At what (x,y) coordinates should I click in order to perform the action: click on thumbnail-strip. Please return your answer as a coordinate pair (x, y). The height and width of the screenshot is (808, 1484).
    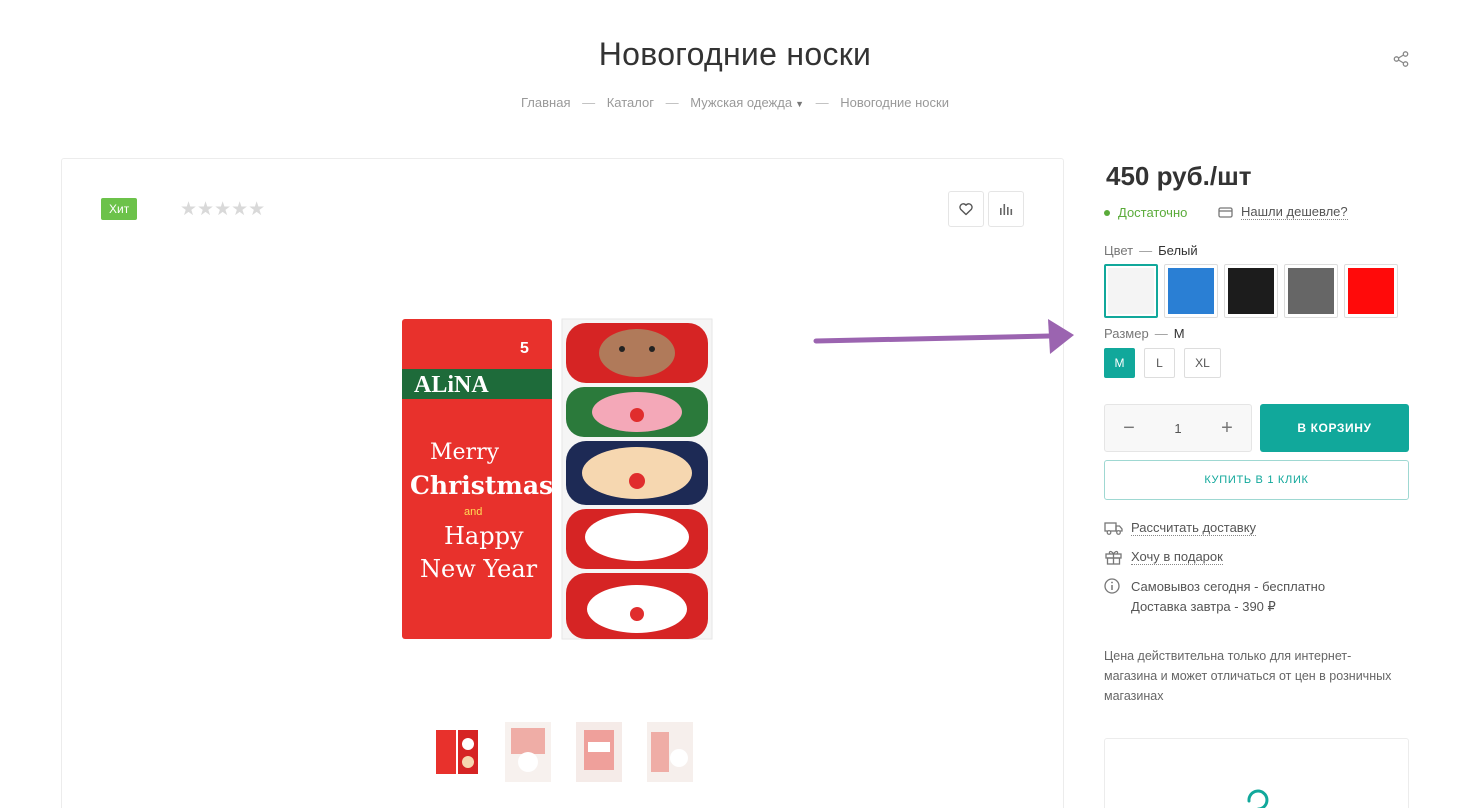
    Looking at the image, I should click on (563, 752).